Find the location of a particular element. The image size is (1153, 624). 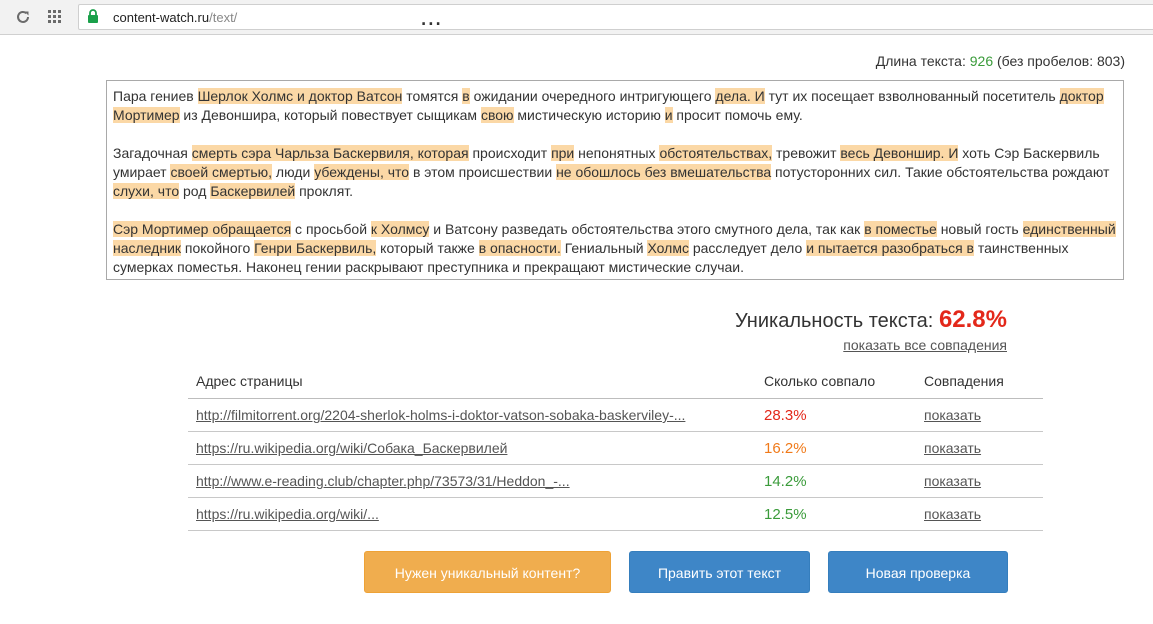

match-percent: 16.2% is located at coordinates (836, 448).